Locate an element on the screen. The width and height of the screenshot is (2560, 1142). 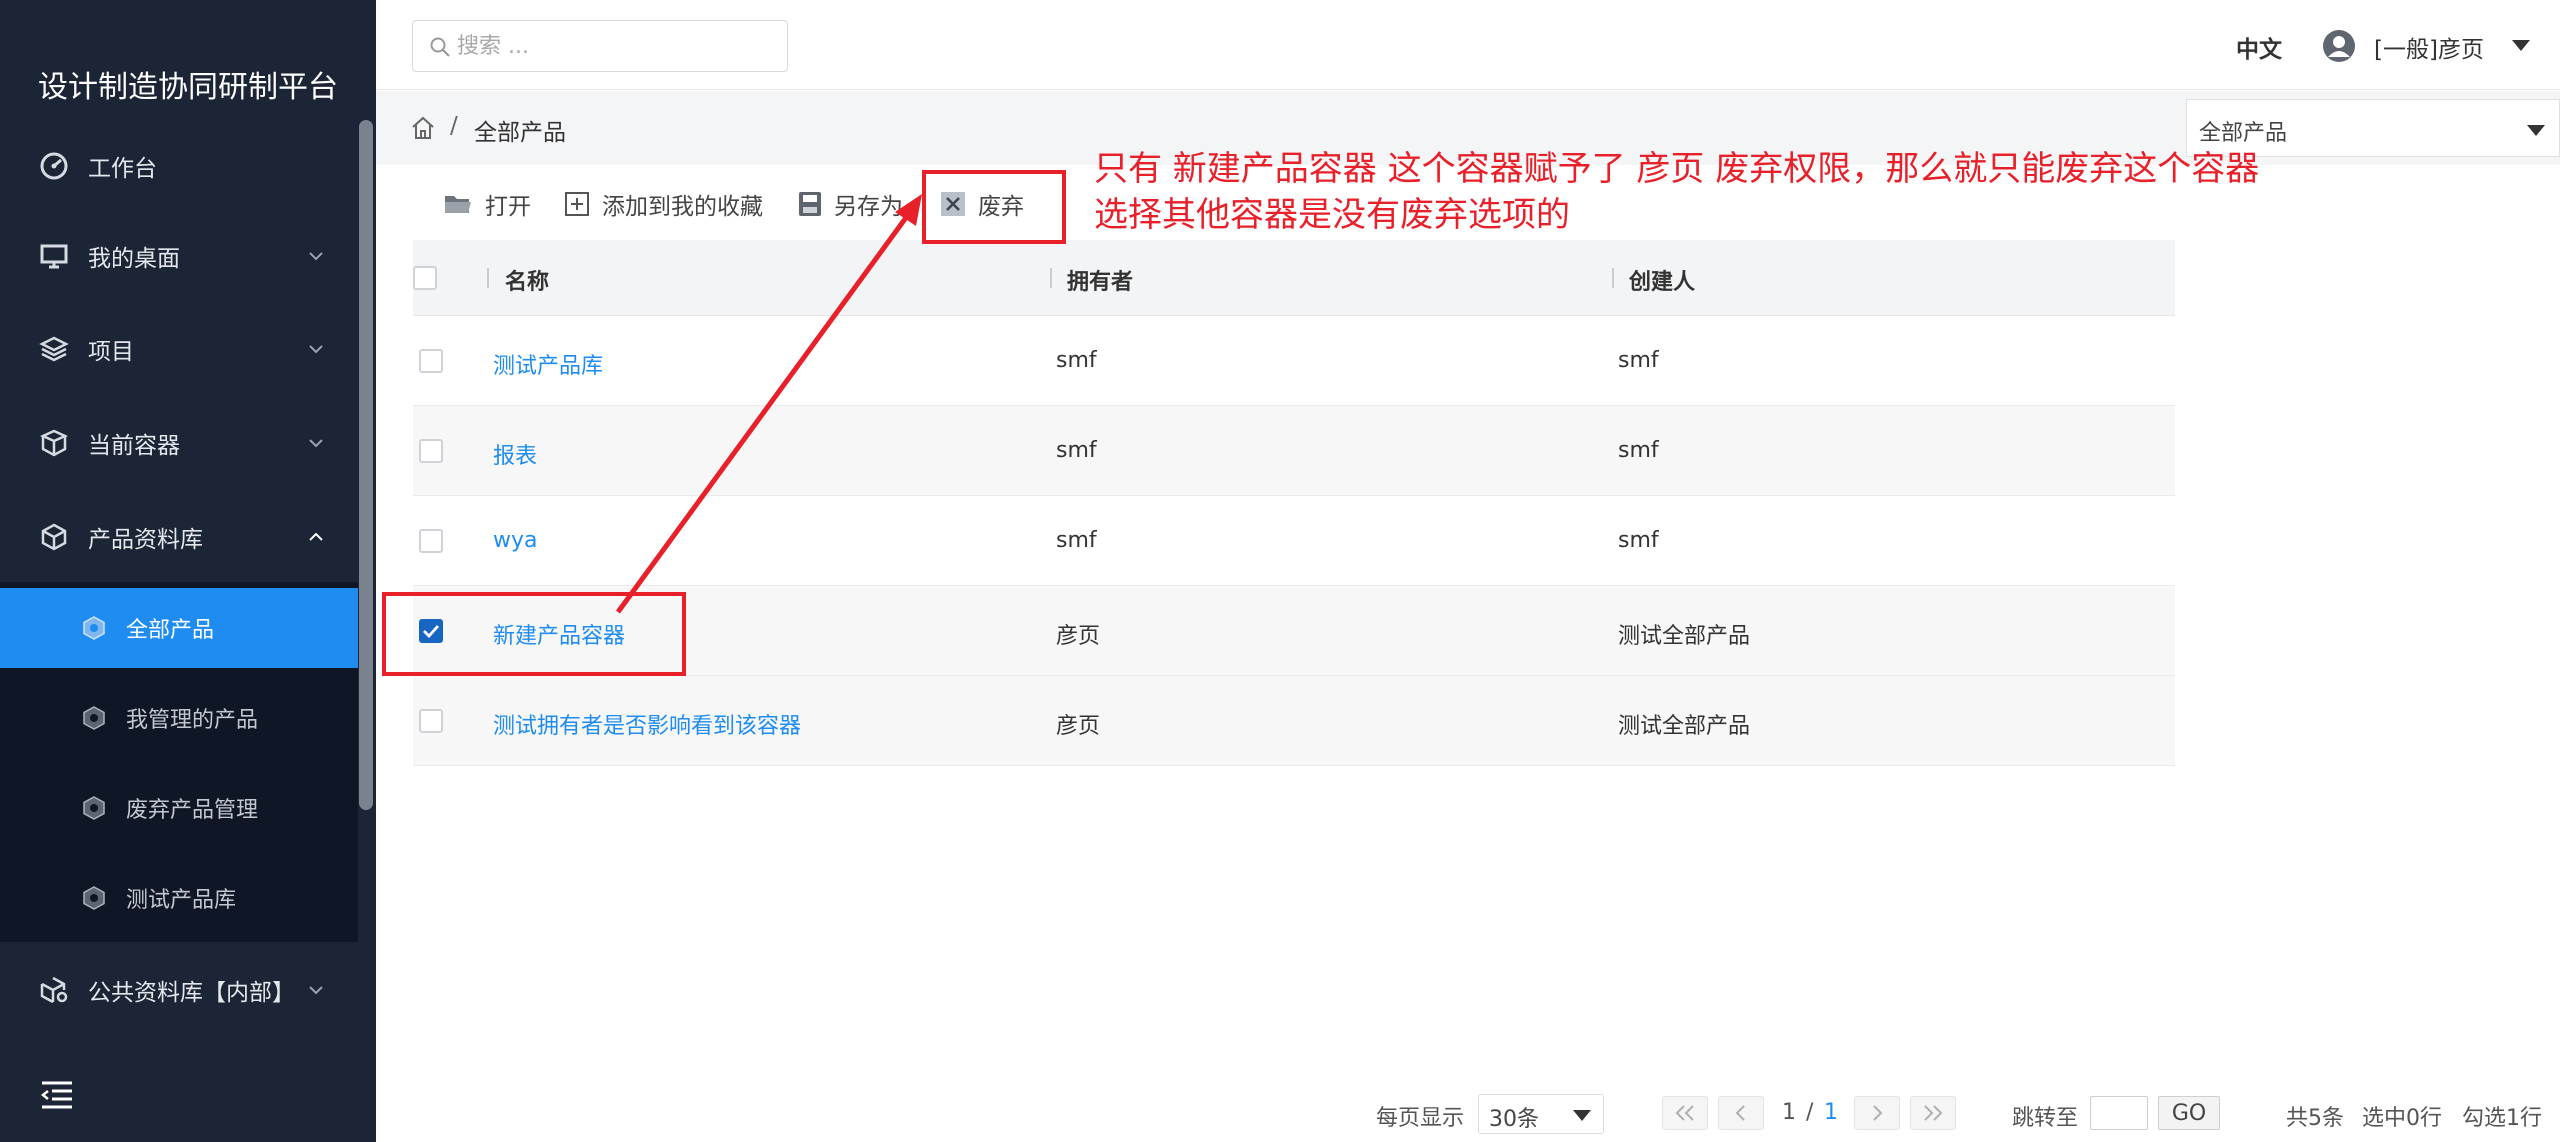
per-page-value: 30条 is located at coordinates (1514, 1119).